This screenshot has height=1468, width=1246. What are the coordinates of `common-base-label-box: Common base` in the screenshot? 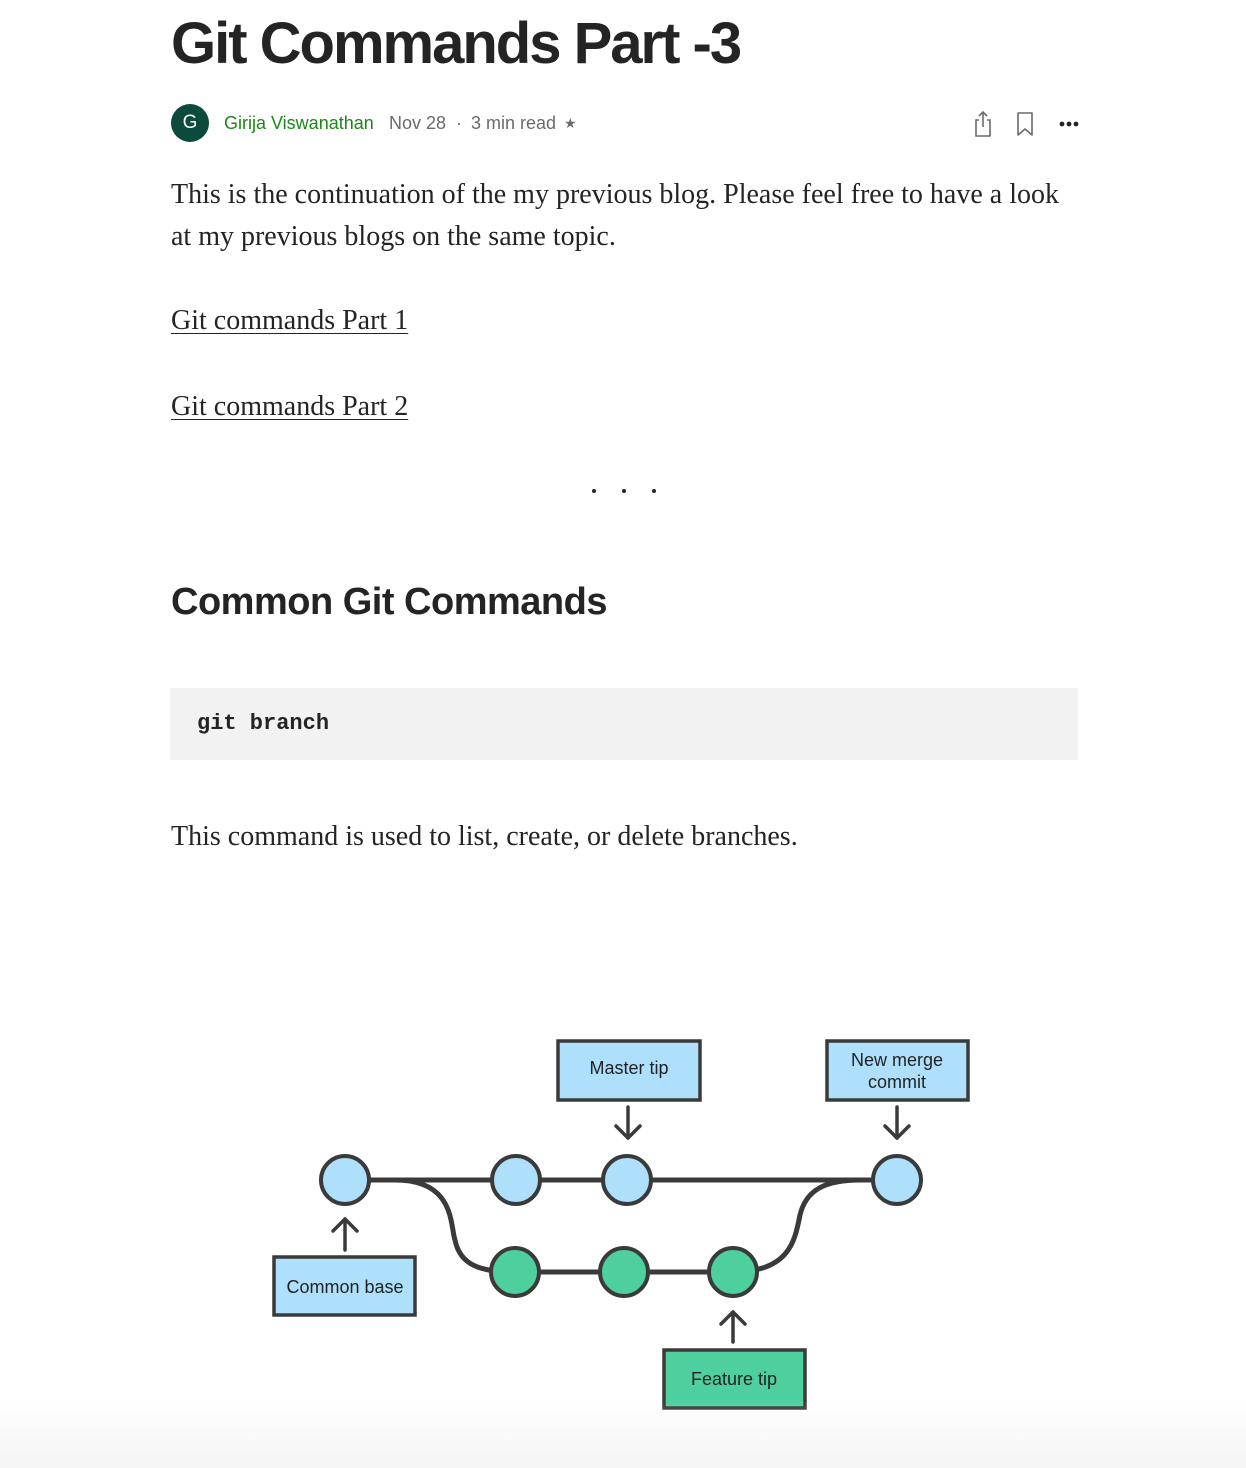 It's located at (344, 1286).